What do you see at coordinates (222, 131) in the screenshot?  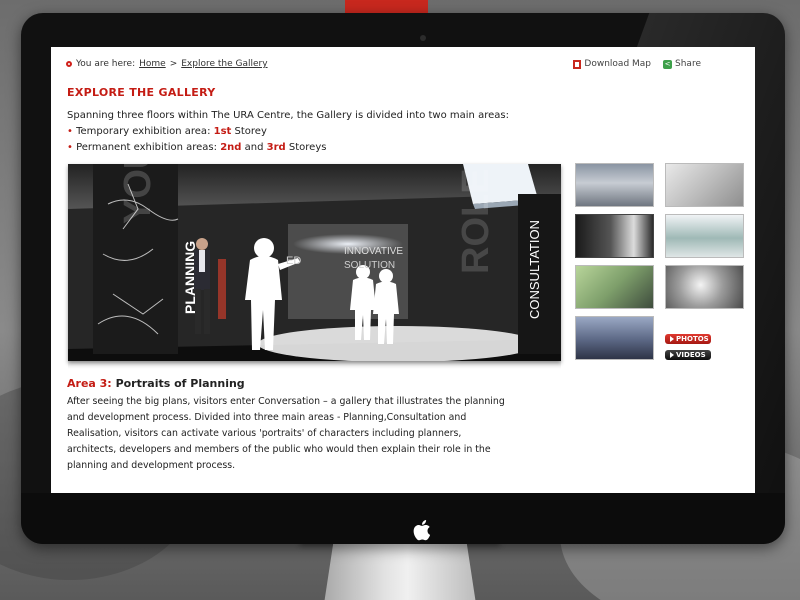 I see `bullet-highlight: 1st` at bounding box center [222, 131].